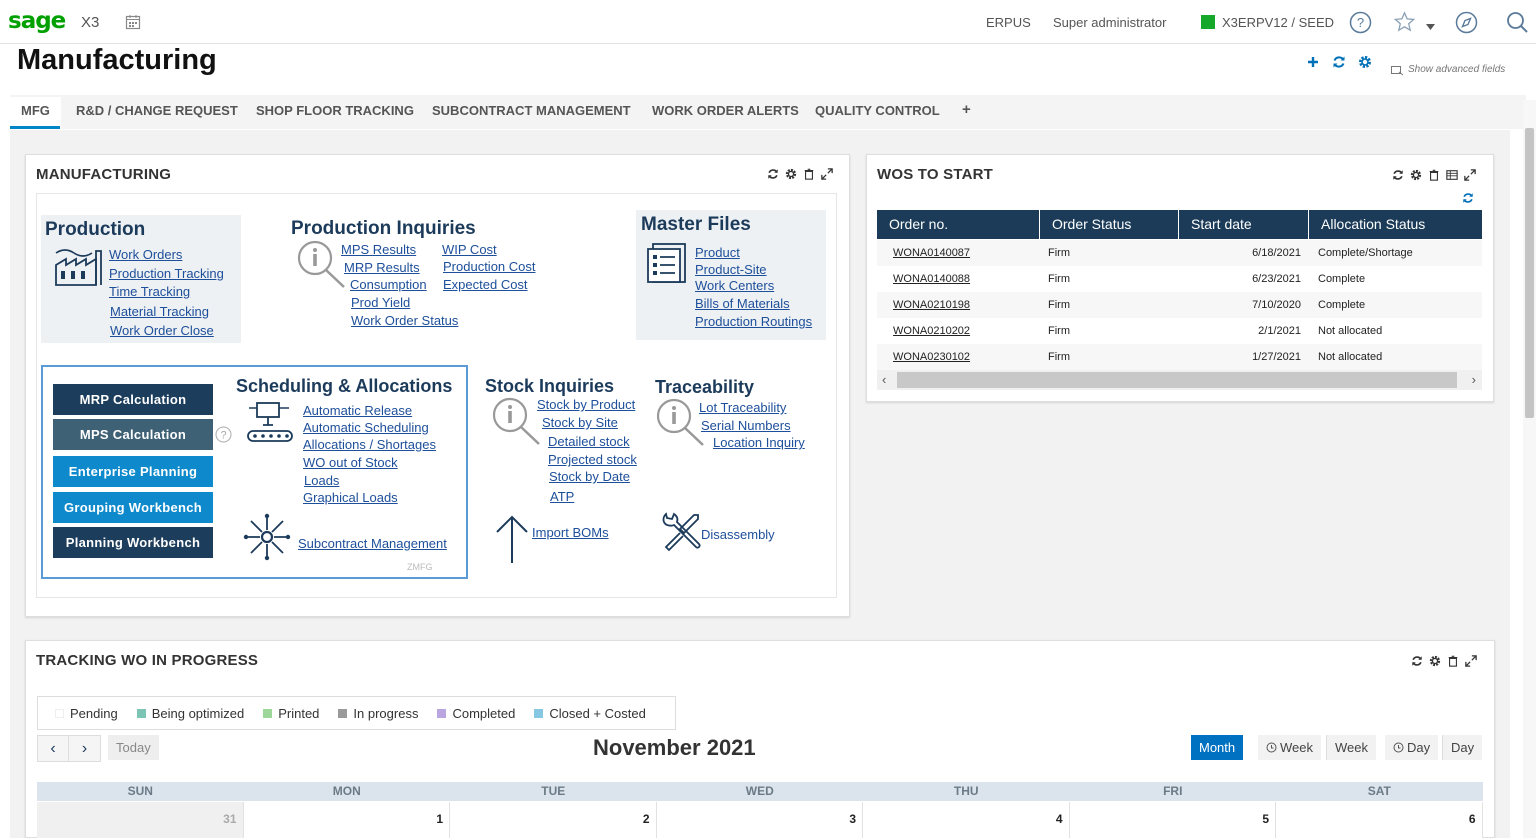 Image resolution: width=1536 pixels, height=838 pixels. I want to click on col-header-order-no: Order no., so click(958, 224).